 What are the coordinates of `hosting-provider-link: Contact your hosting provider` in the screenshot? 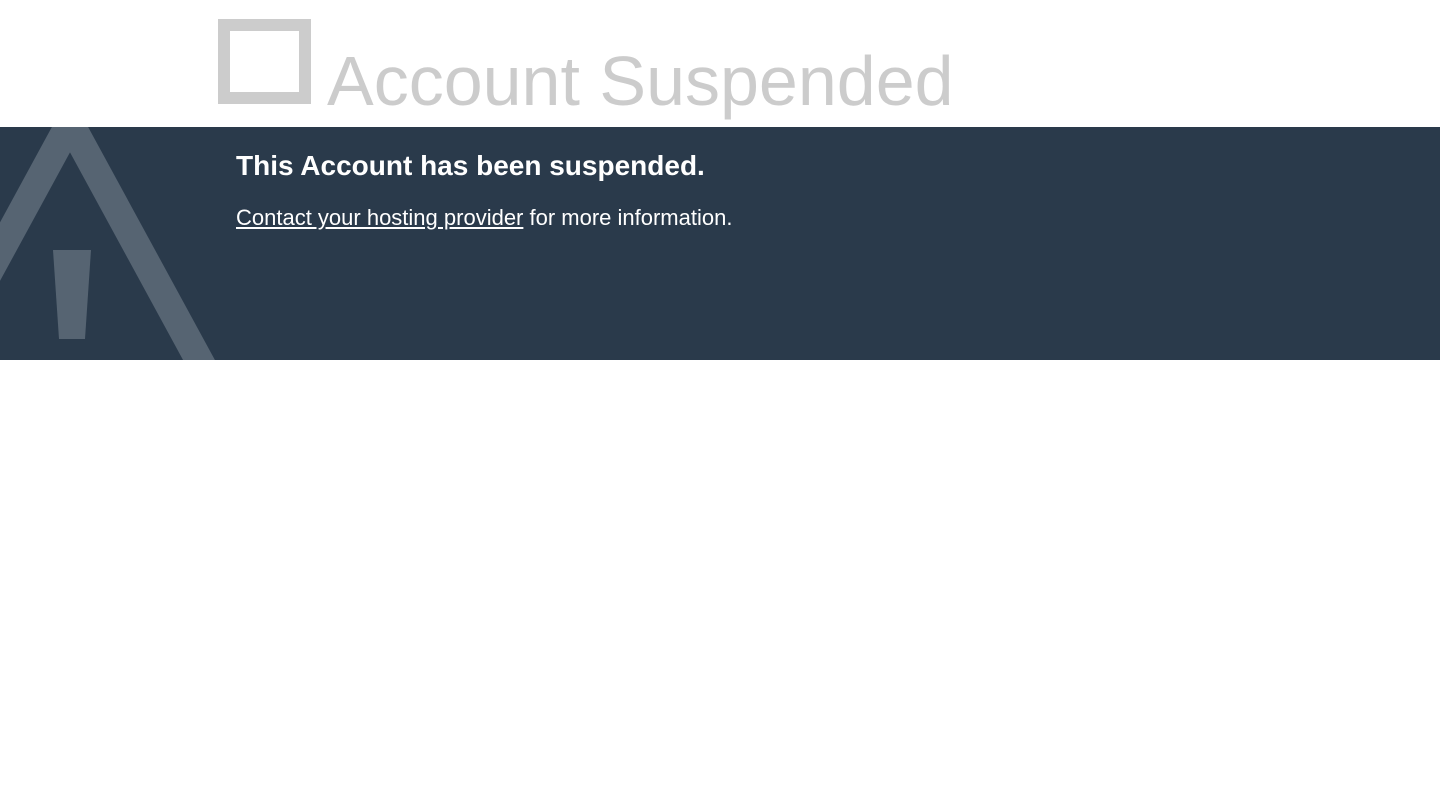 It's located at (379, 217).